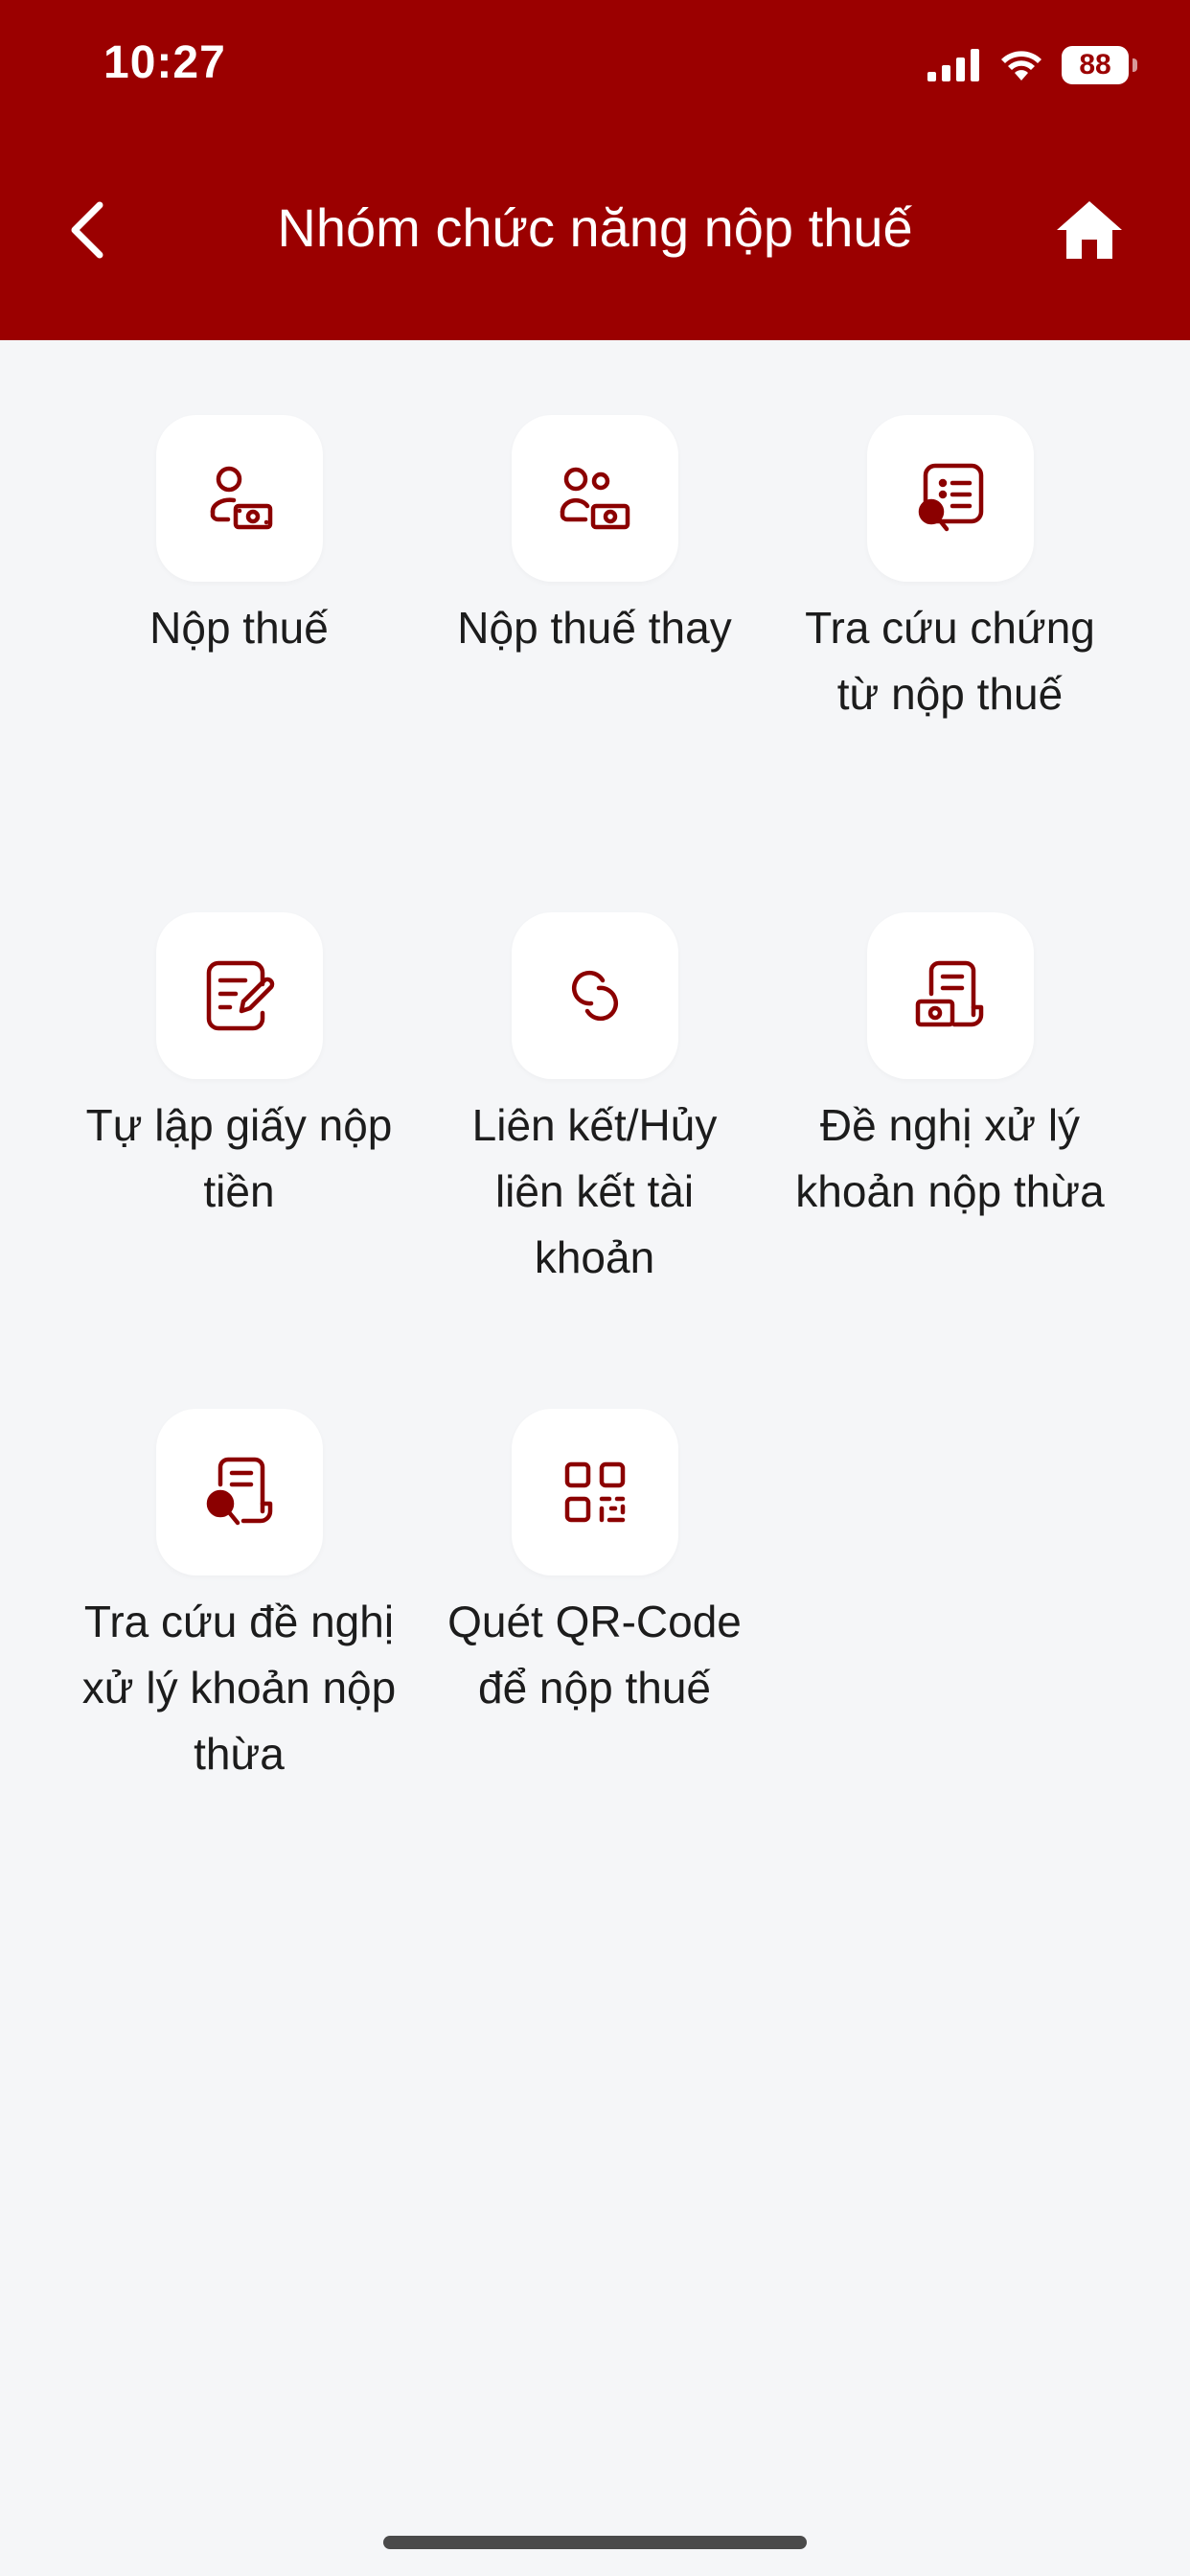  I want to click on back-button, so click(87, 230).